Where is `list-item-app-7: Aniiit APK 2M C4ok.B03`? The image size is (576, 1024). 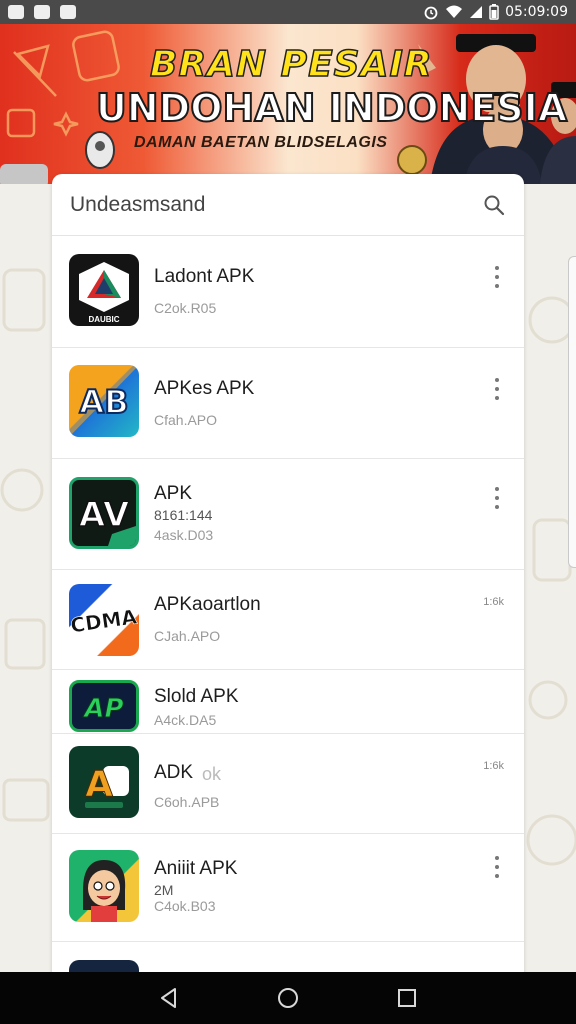 list-item-app-7: Aniiit APK 2M C4ok.B03 is located at coordinates (288, 888).